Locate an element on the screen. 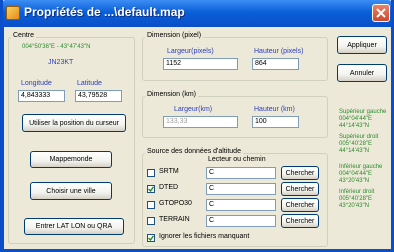 The image size is (394, 252). latitude-label: Latitude is located at coordinates (89, 83).